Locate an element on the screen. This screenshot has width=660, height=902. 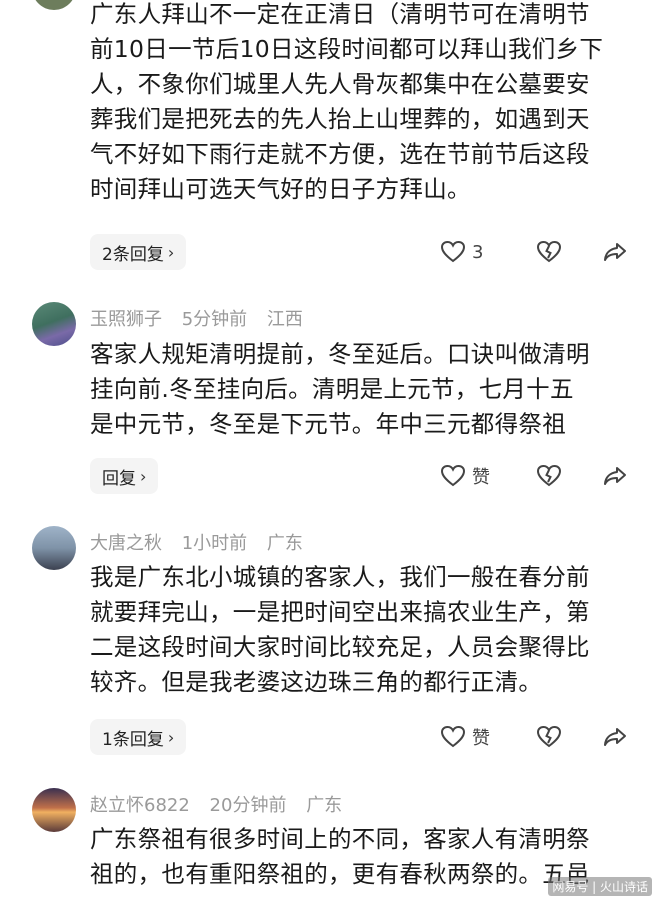
comment-meta: 玉照狮子 5分钟前 江西 is located at coordinates (203, 318).